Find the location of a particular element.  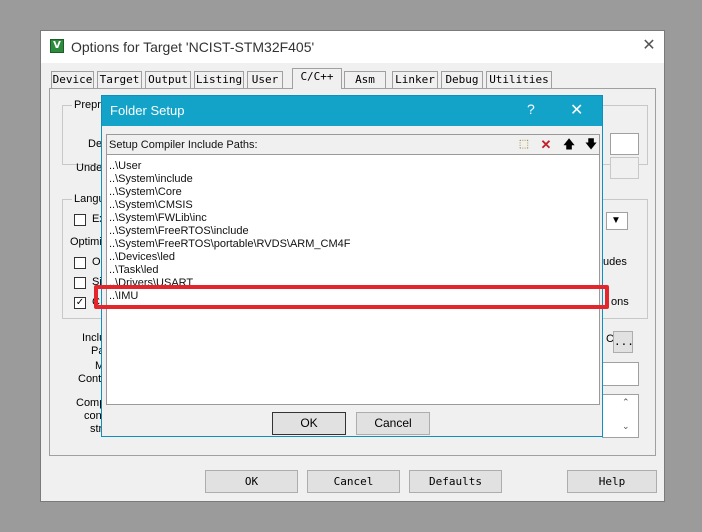

tab-linker: Linker is located at coordinates (415, 79).